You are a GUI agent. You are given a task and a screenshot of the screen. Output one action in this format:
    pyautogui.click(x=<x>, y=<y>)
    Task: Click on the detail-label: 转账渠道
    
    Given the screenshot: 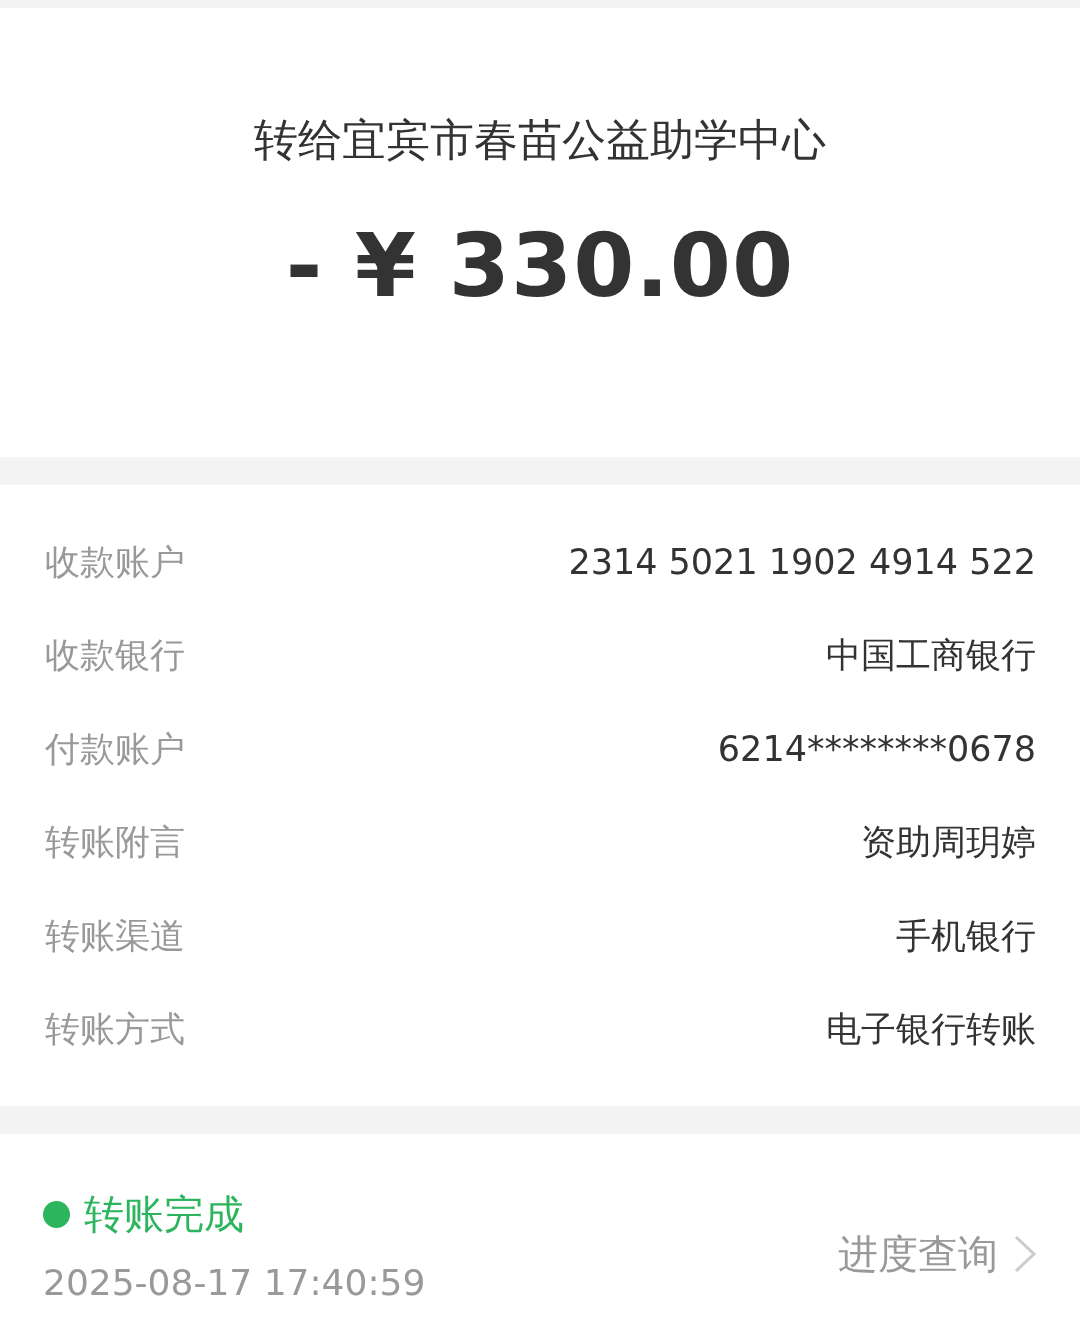 What is the action you would take?
    pyautogui.click(x=115, y=936)
    